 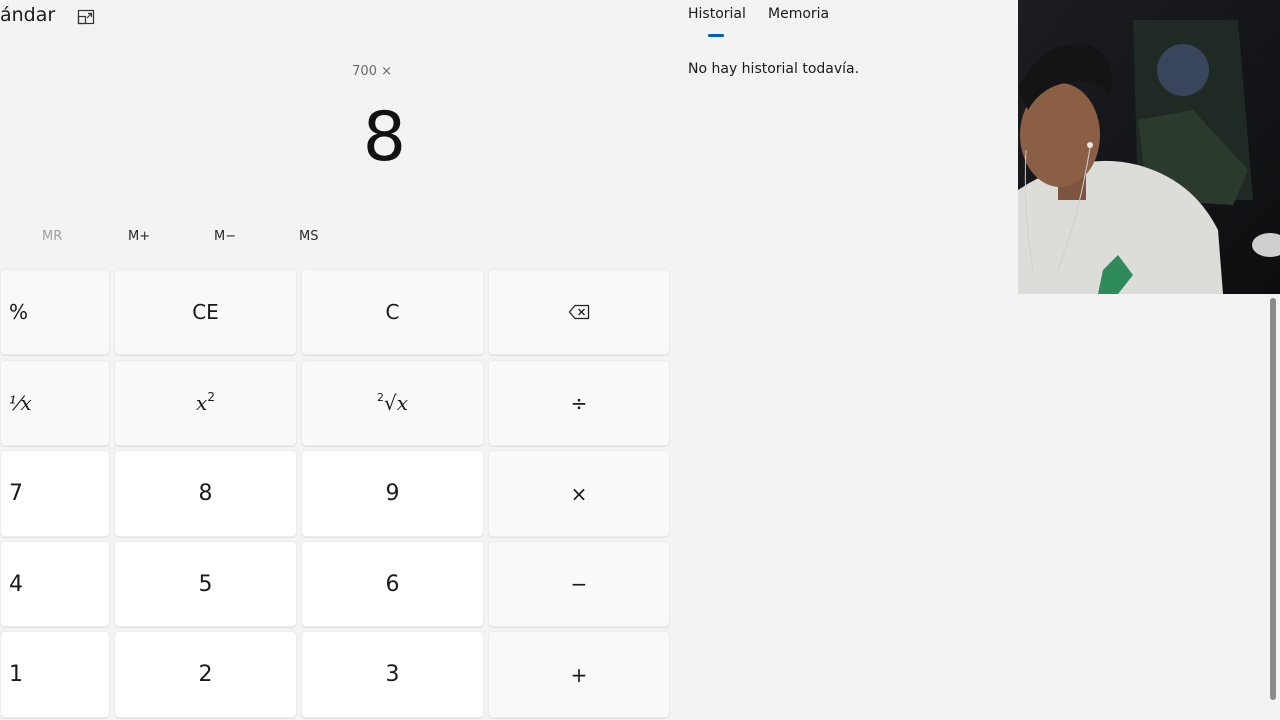 I want to click on digit-9-button: 9, so click(x=392, y=493).